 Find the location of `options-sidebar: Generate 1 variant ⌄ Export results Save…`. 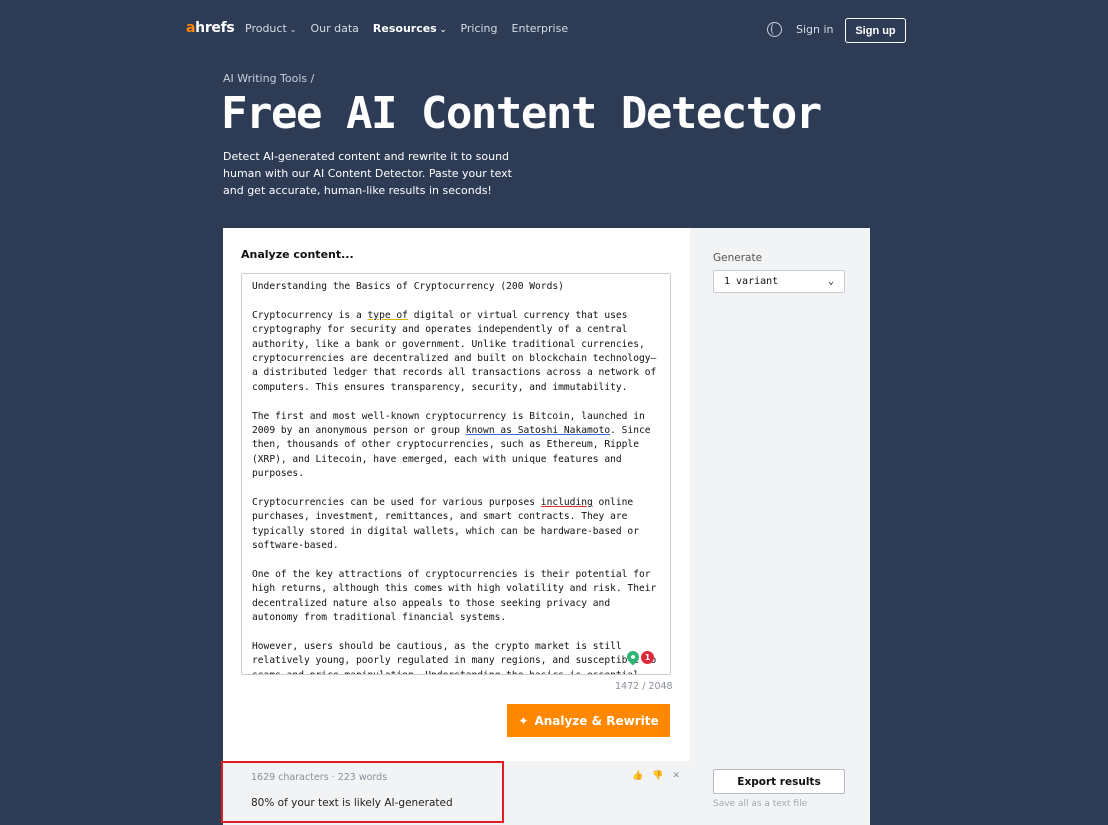

options-sidebar: Generate 1 variant ⌄ Export results Save… is located at coordinates (780, 526).